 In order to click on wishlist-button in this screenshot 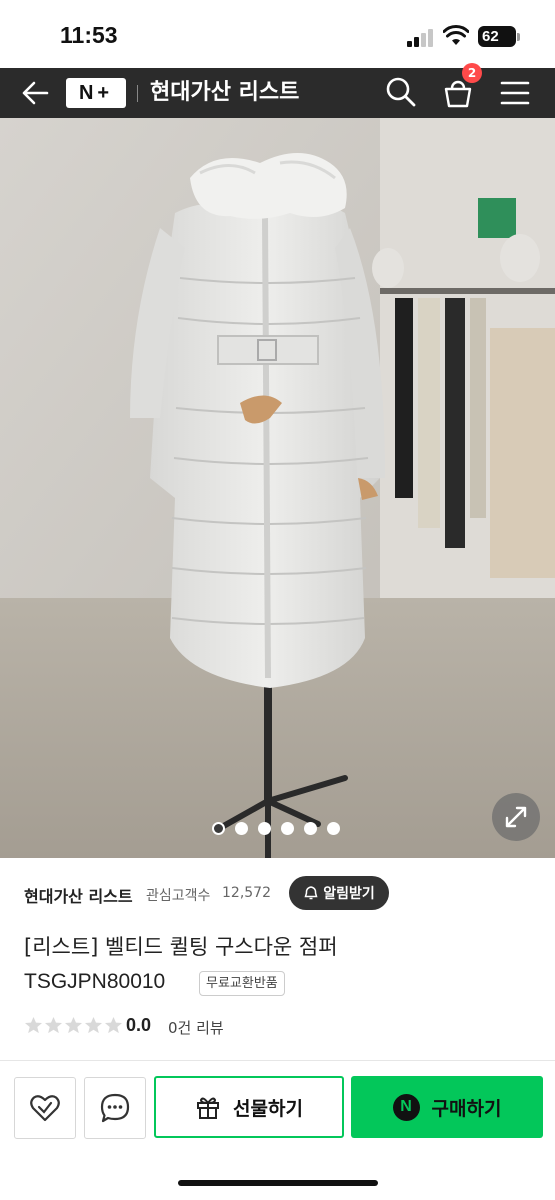, I will do `click(45, 1108)`.